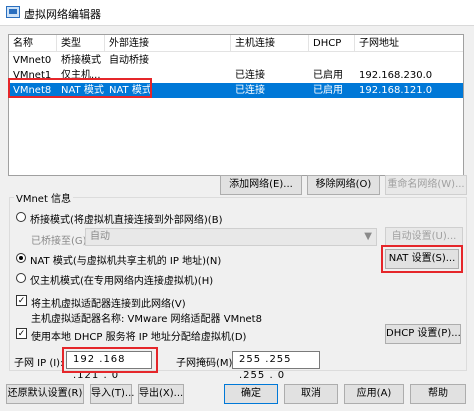 This screenshot has height=411, width=474. What do you see at coordinates (251, 394) in the screenshot?
I see `ok-button: 确定` at bounding box center [251, 394].